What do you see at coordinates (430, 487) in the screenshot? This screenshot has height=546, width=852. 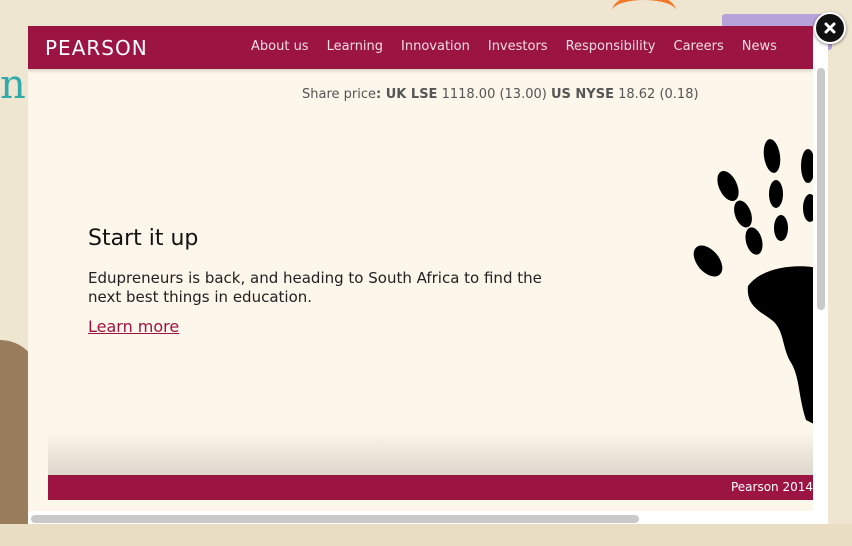 I see `footer-bar: Pearson 2014` at bounding box center [430, 487].